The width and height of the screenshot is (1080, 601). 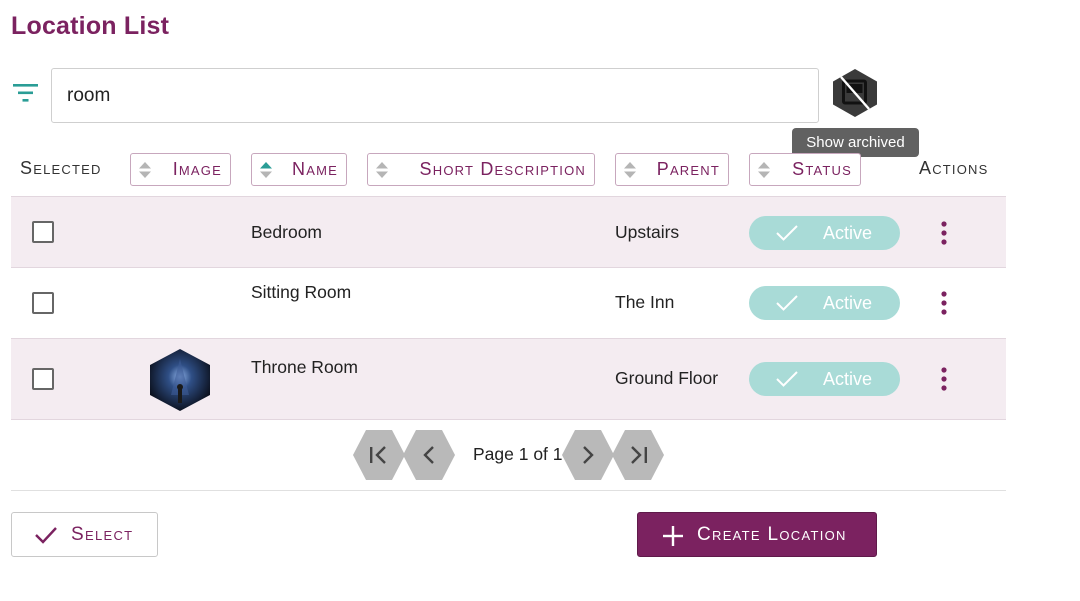 What do you see at coordinates (645, 302) in the screenshot?
I see `row-parent: The Inn` at bounding box center [645, 302].